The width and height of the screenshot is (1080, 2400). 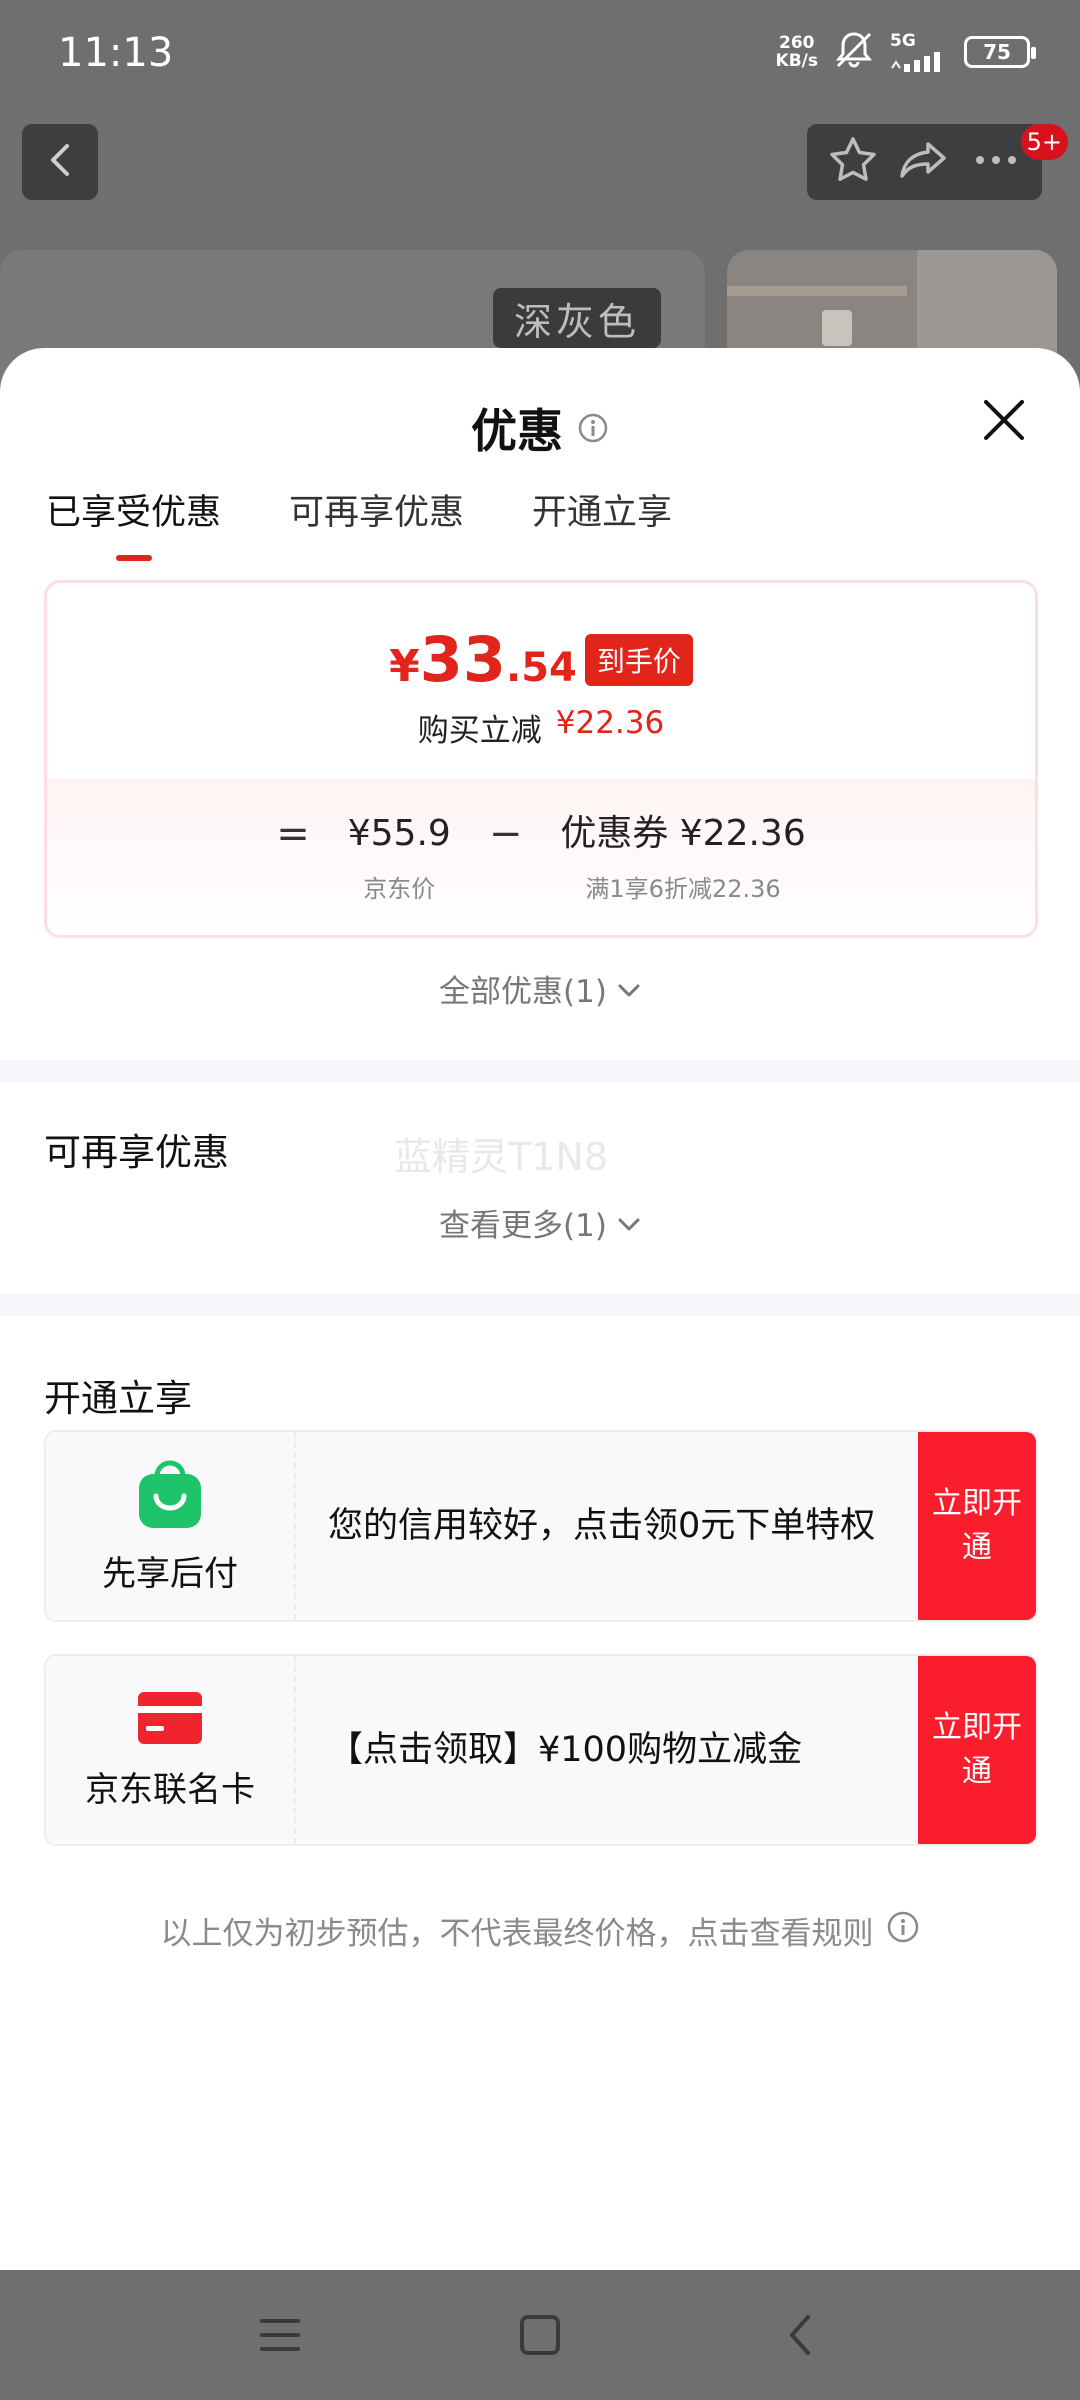 I want to click on tab-bar: 已享受优惠 可再享优惠 开通立享, so click(x=359, y=522).